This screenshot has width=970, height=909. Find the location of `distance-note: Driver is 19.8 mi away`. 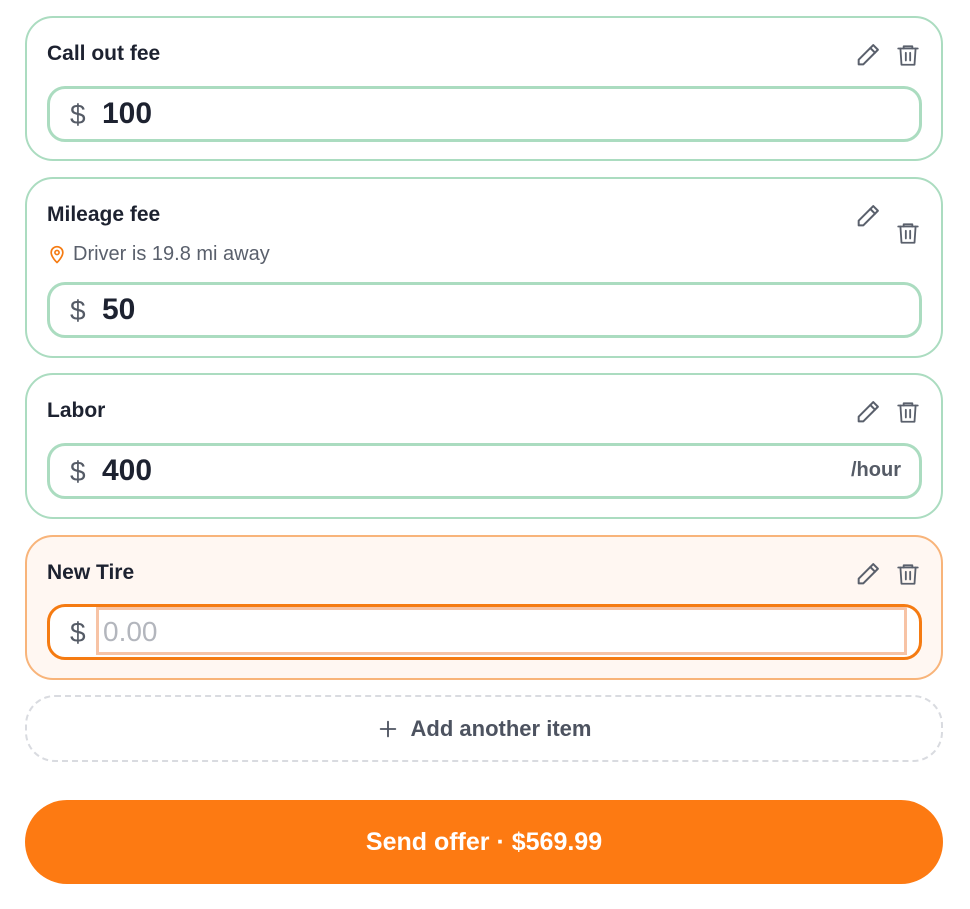

distance-note: Driver is 19.8 mi away is located at coordinates (158, 254).